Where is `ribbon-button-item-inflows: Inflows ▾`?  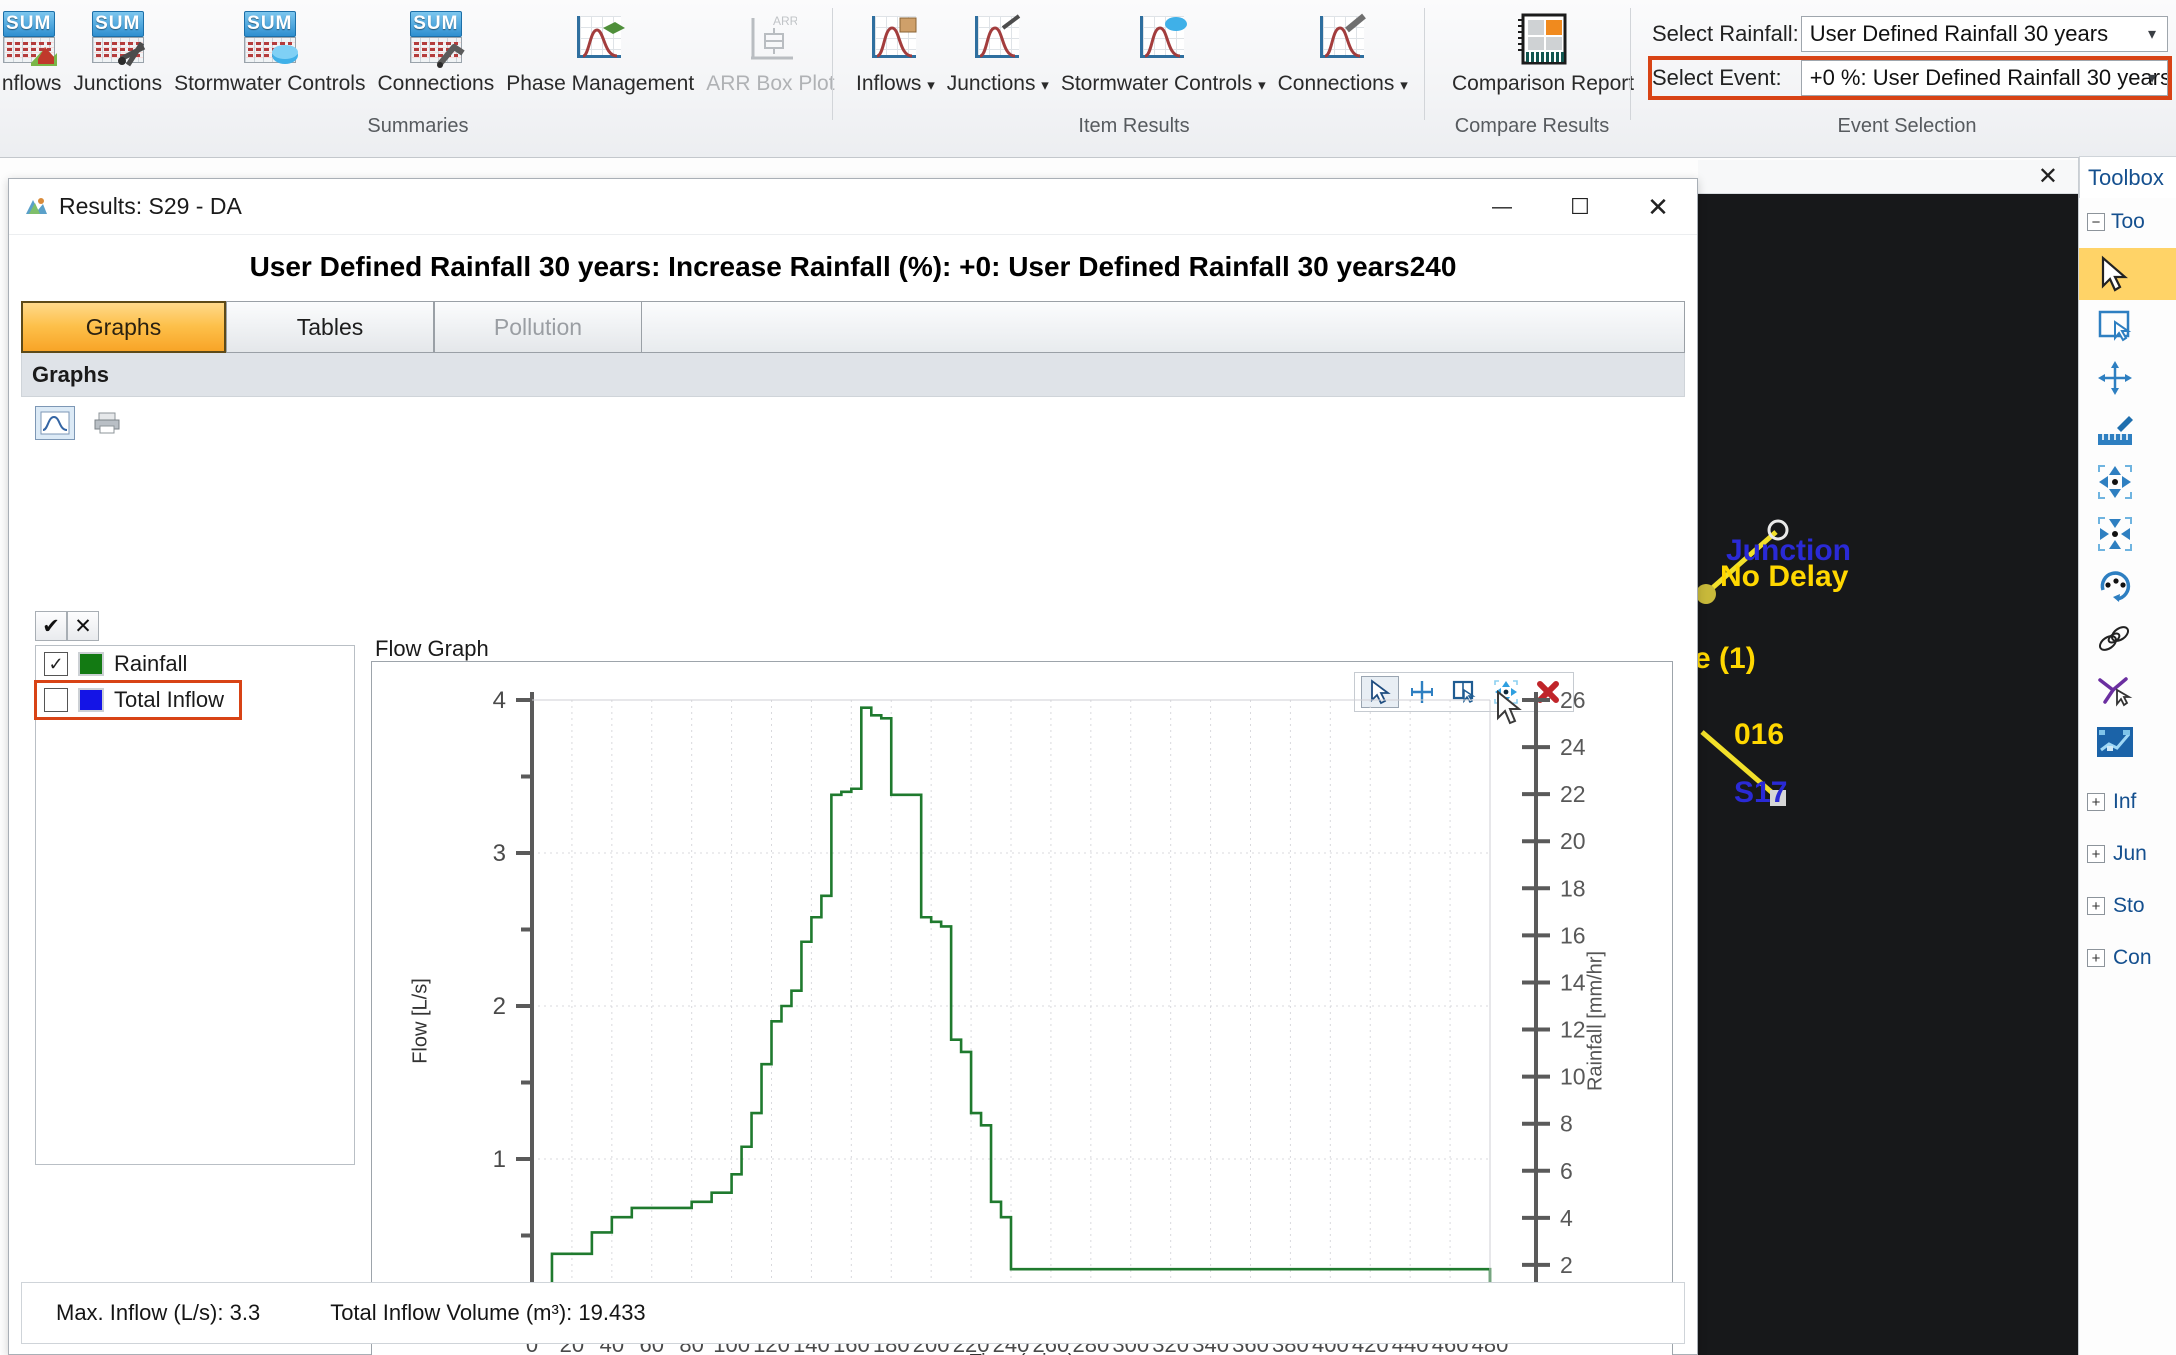 ribbon-button-item-inflows: Inflows ▾ is located at coordinates (895, 50).